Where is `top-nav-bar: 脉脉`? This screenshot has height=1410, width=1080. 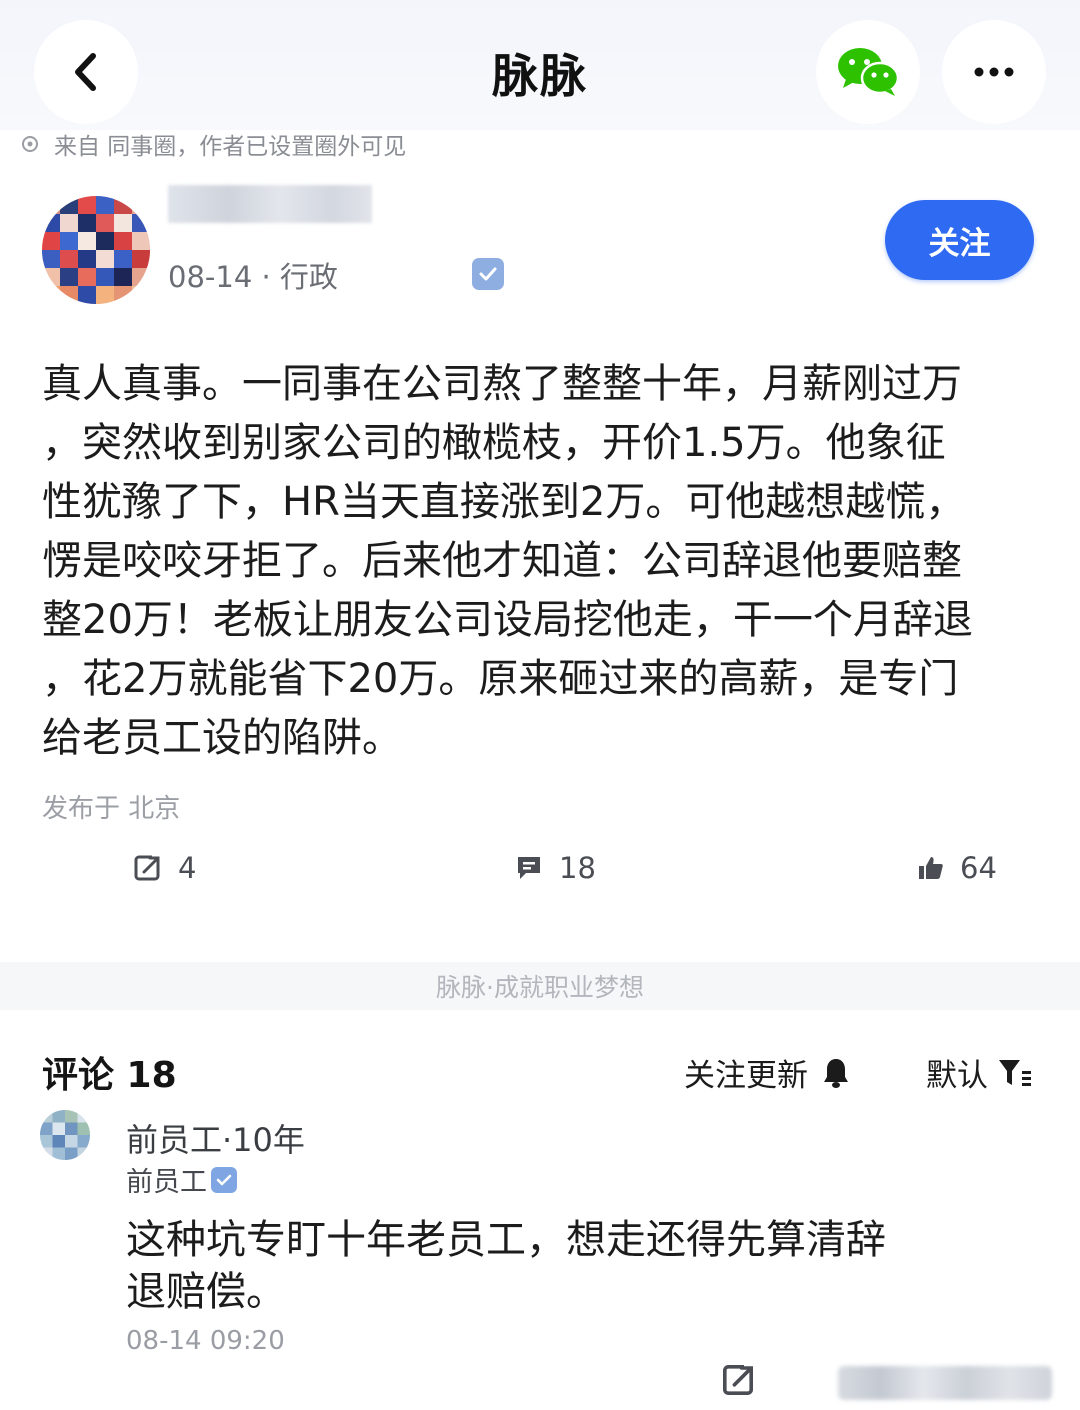 top-nav-bar: 脉脉 is located at coordinates (540, 65).